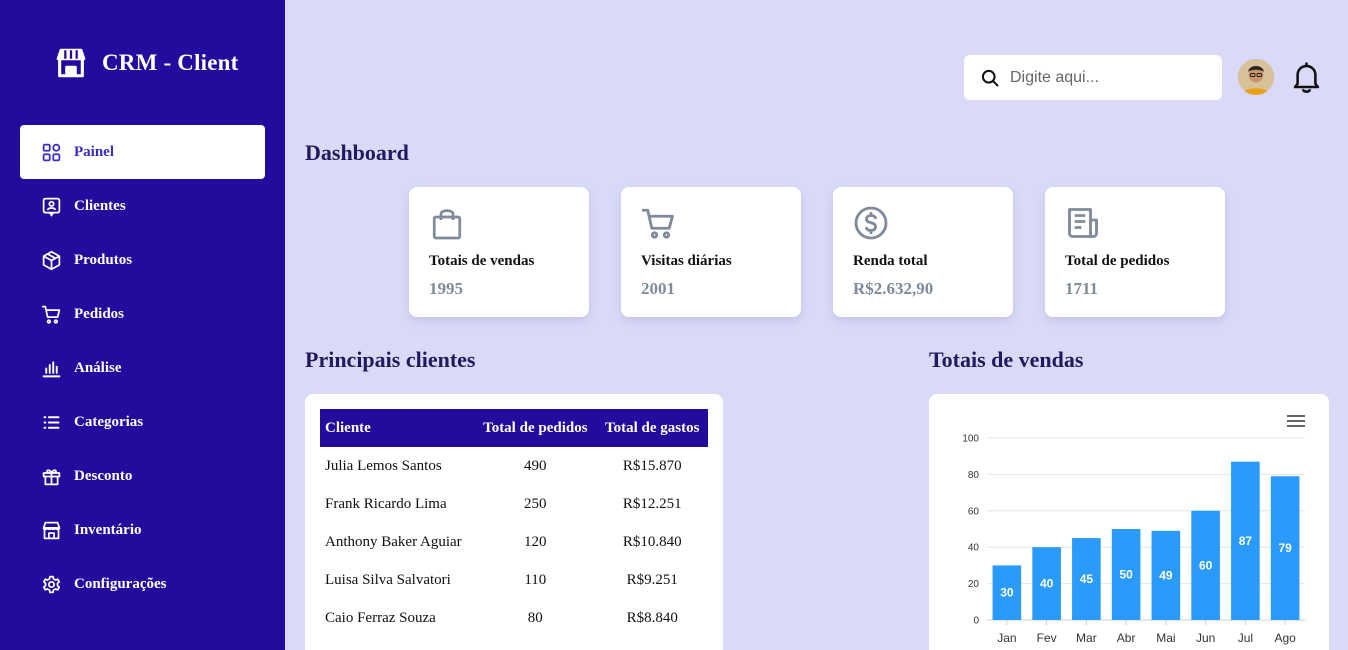  What do you see at coordinates (51, 476) in the screenshot?
I see `gift-icon` at bounding box center [51, 476].